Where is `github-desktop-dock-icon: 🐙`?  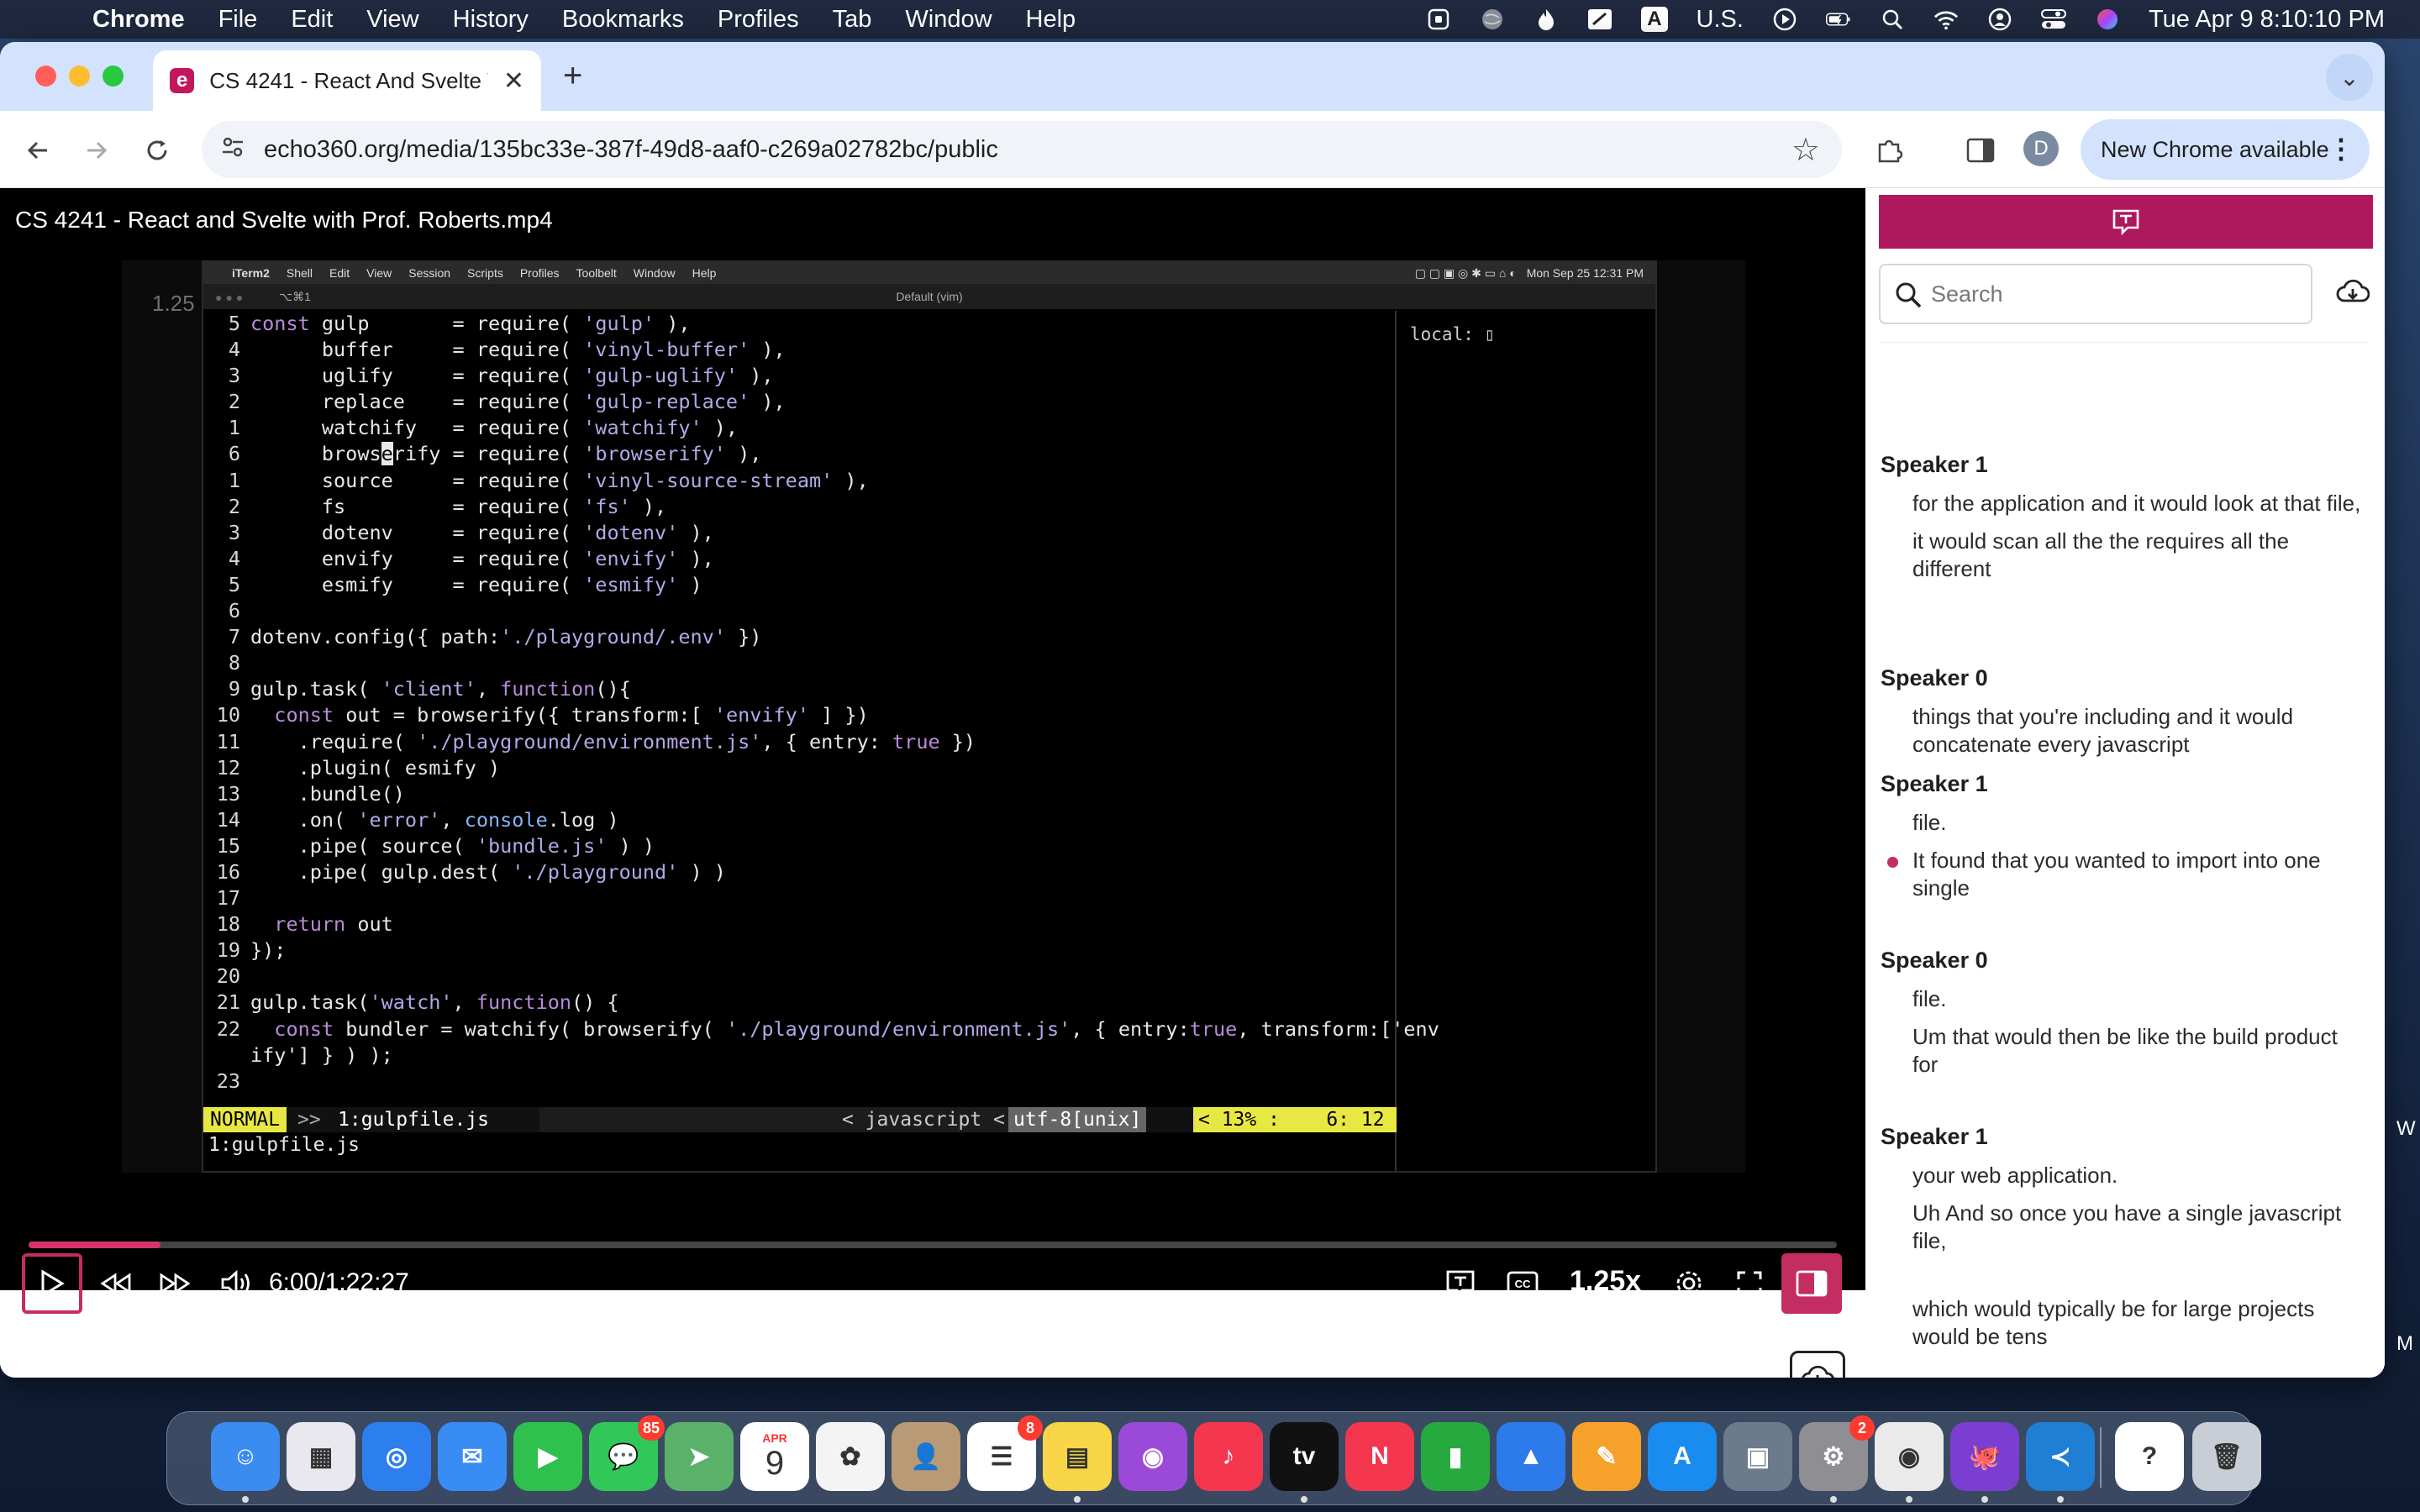 github-desktop-dock-icon: 🐙 is located at coordinates (1984, 1462).